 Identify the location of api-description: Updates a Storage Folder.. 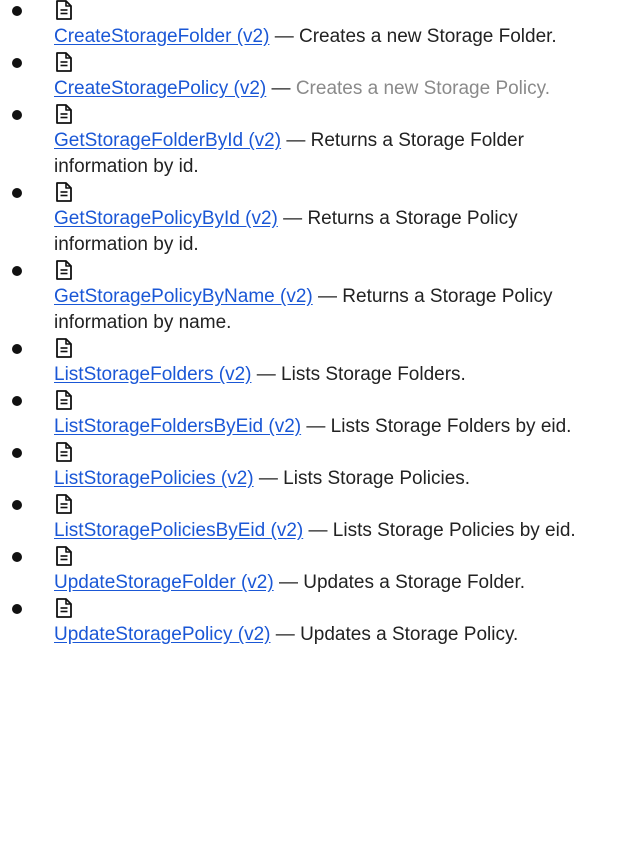
(414, 582).